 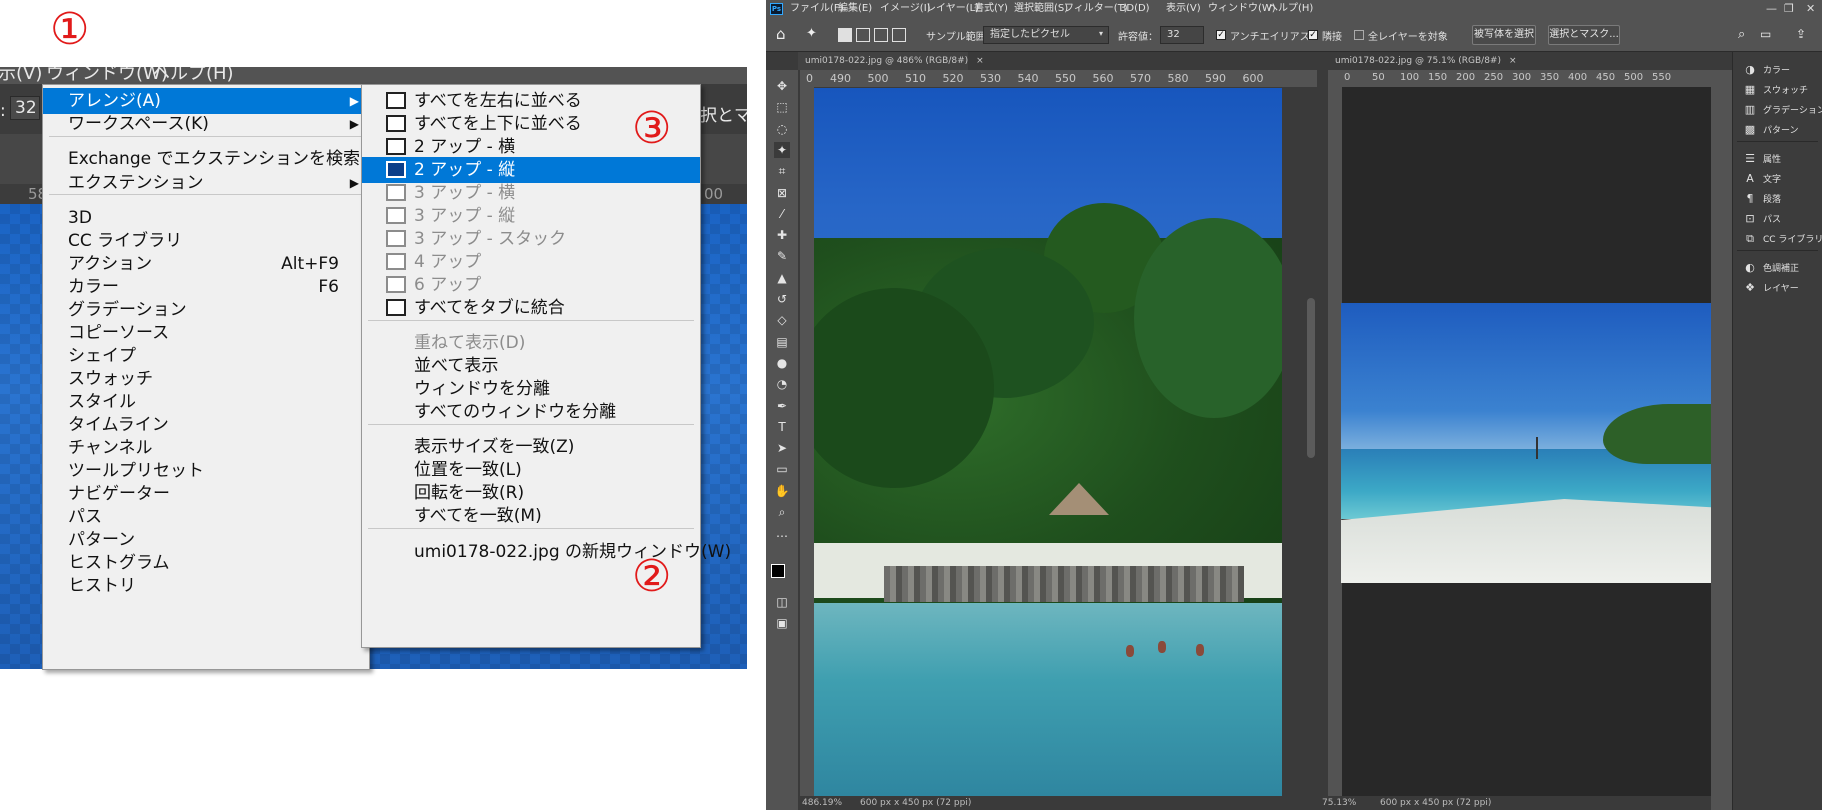 I want to click on ps-menu-7: 3D(D), so click(x=1135, y=9).